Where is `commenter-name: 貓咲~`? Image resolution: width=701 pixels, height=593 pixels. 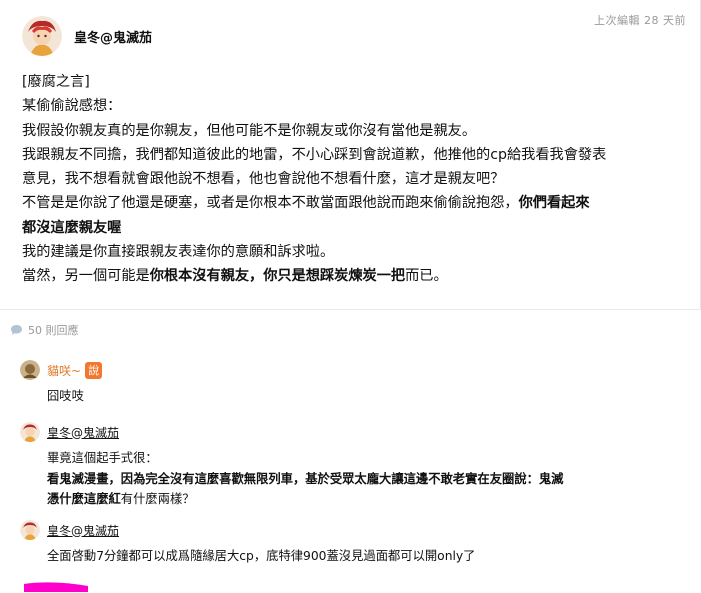
commenter-name: 貓咲~ is located at coordinates (64, 370).